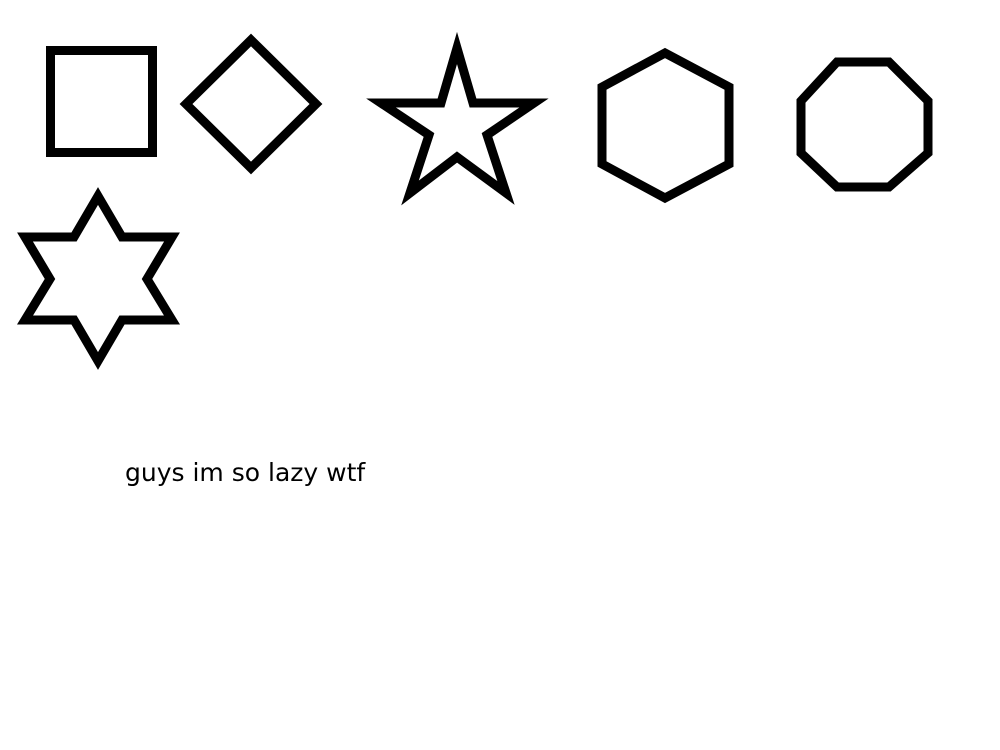 This screenshot has width=1000, height=750. Describe the element at coordinates (251, 104) in the screenshot. I see `diamond-icon` at that location.